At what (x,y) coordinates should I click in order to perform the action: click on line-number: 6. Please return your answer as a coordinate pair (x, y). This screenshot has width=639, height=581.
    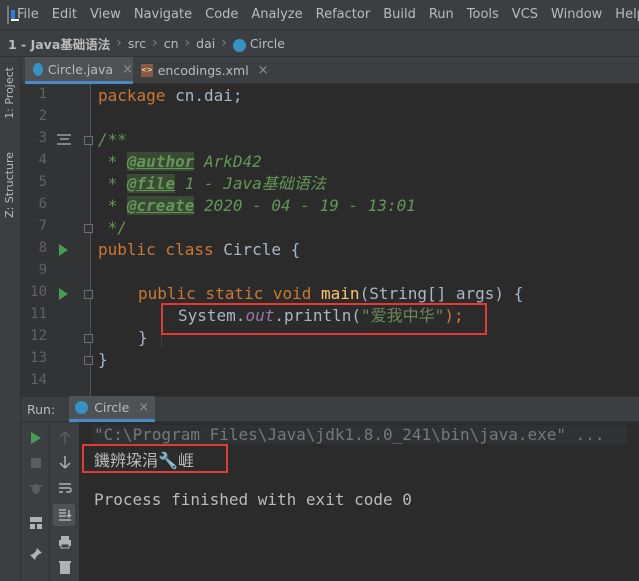
    Looking at the image, I should click on (42, 204).